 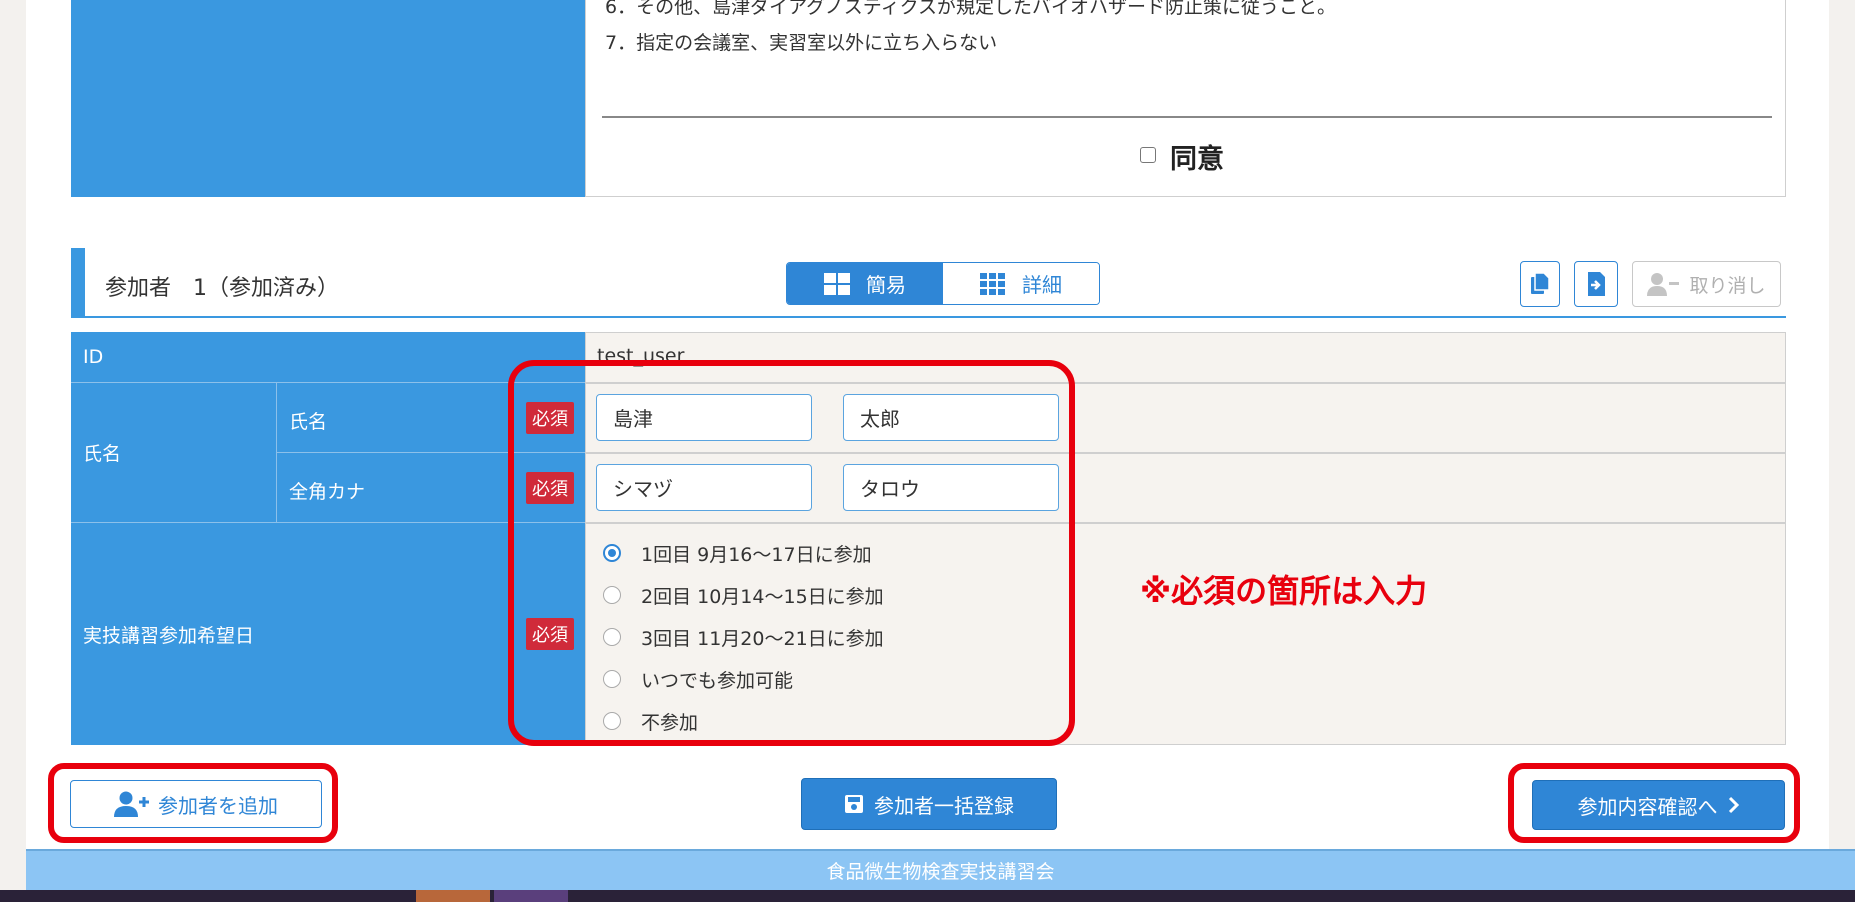 I want to click on footer-bar: 食品微生物検査実技講習会, so click(x=940, y=869).